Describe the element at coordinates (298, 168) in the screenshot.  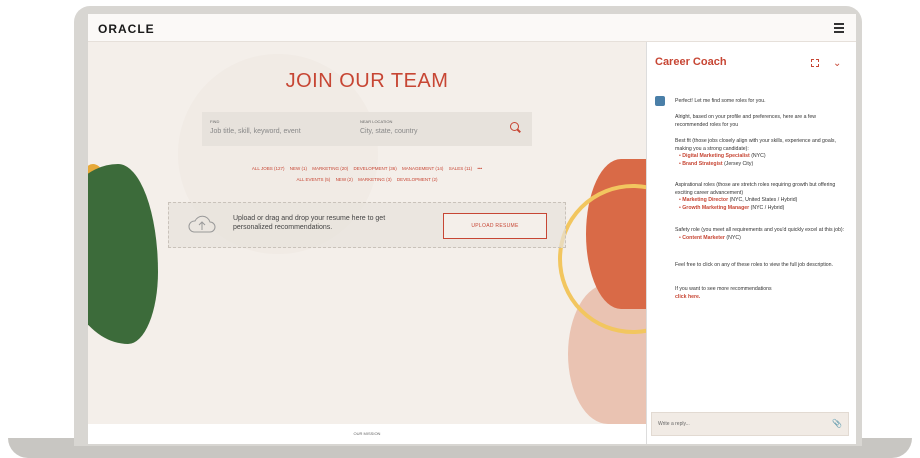
I see `filter-new-jobs: NEW (1)` at that location.